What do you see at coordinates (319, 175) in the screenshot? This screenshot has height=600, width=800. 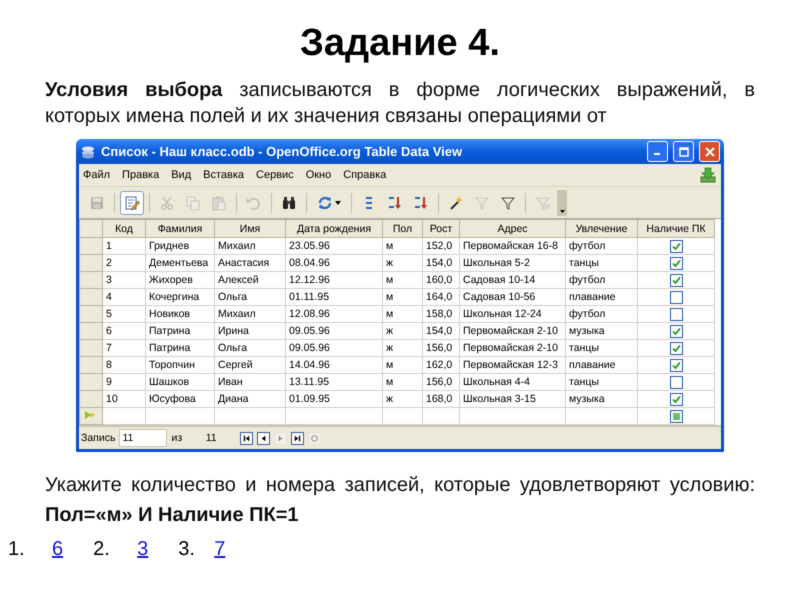 I see `menu-item: Окно` at bounding box center [319, 175].